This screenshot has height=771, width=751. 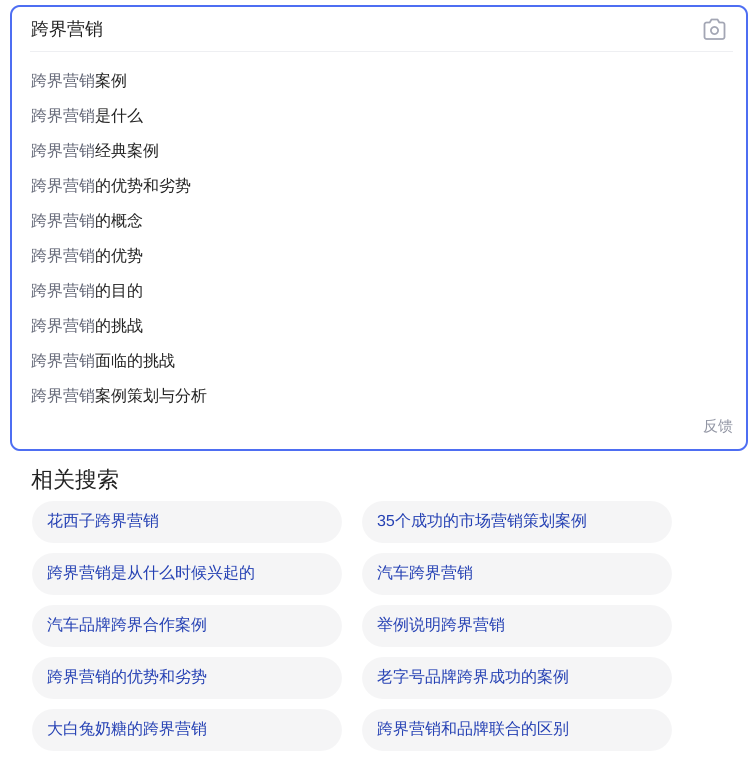 I want to click on related-search-link: 大白兔奶糖的跨界营销, so click(x=187, y=730).